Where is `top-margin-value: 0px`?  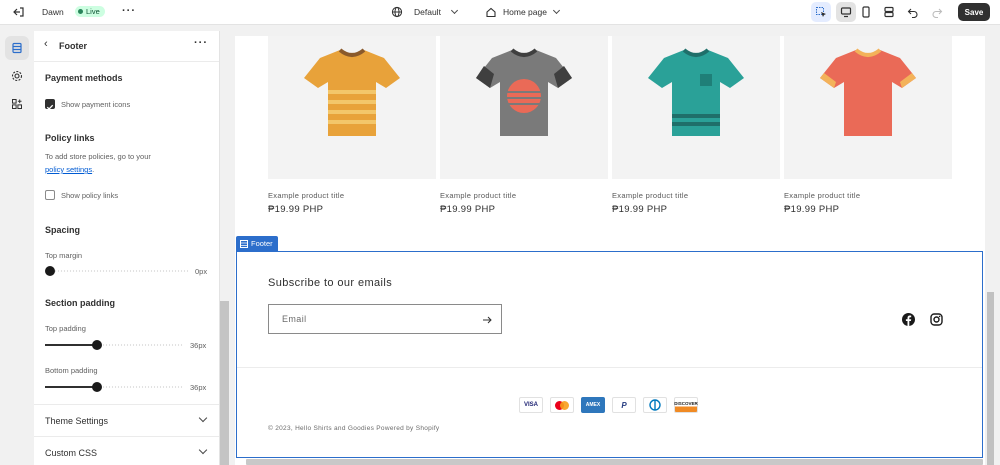 top-margin-value: 0px is located at coordinates (201, 271).